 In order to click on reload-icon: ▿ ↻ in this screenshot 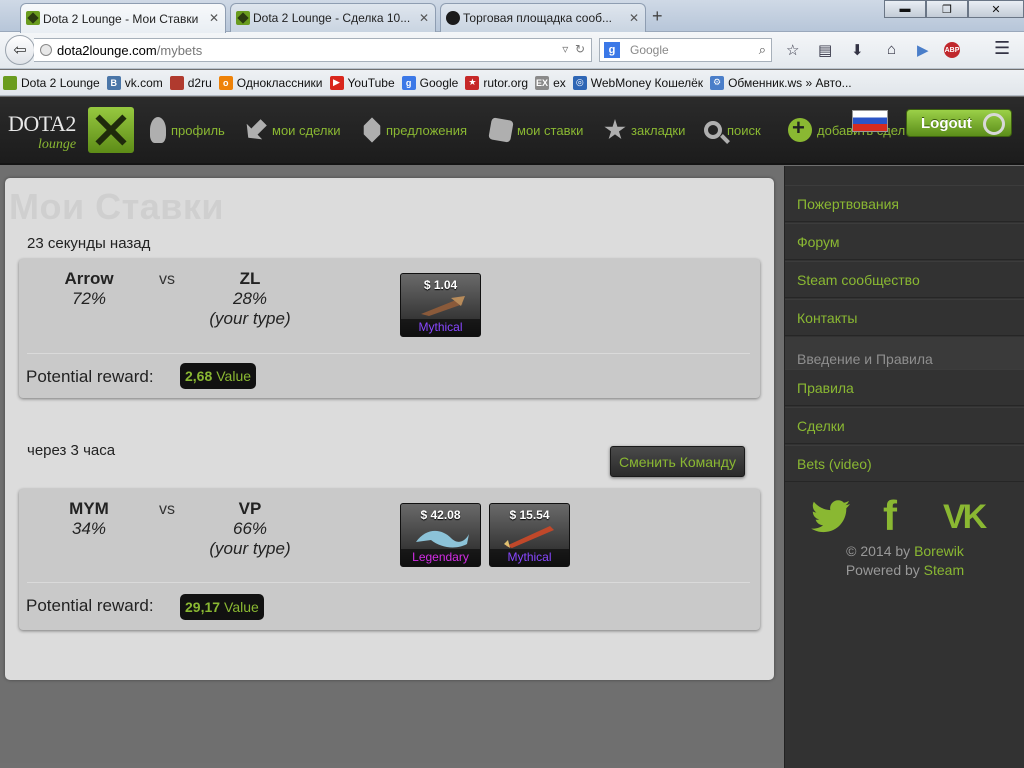, I will do `click(573, 49)`.